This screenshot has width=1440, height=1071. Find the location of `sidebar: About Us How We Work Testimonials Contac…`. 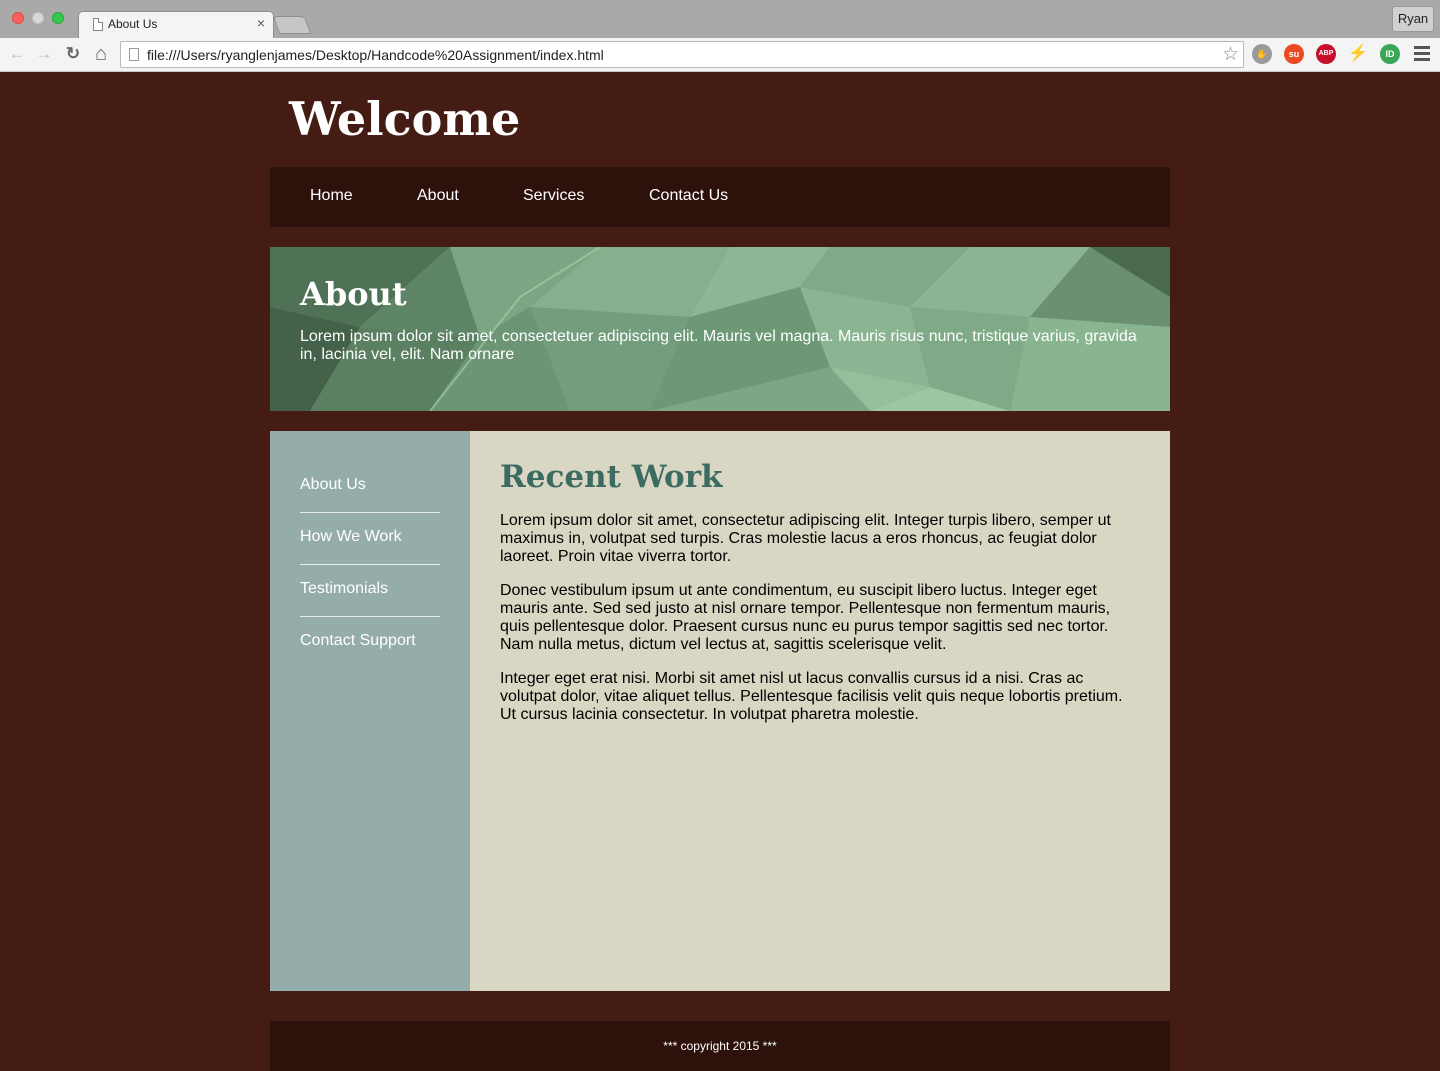

sidebar: About Us How We Work Testimonials Contac… is located at coordinates (370, 711).